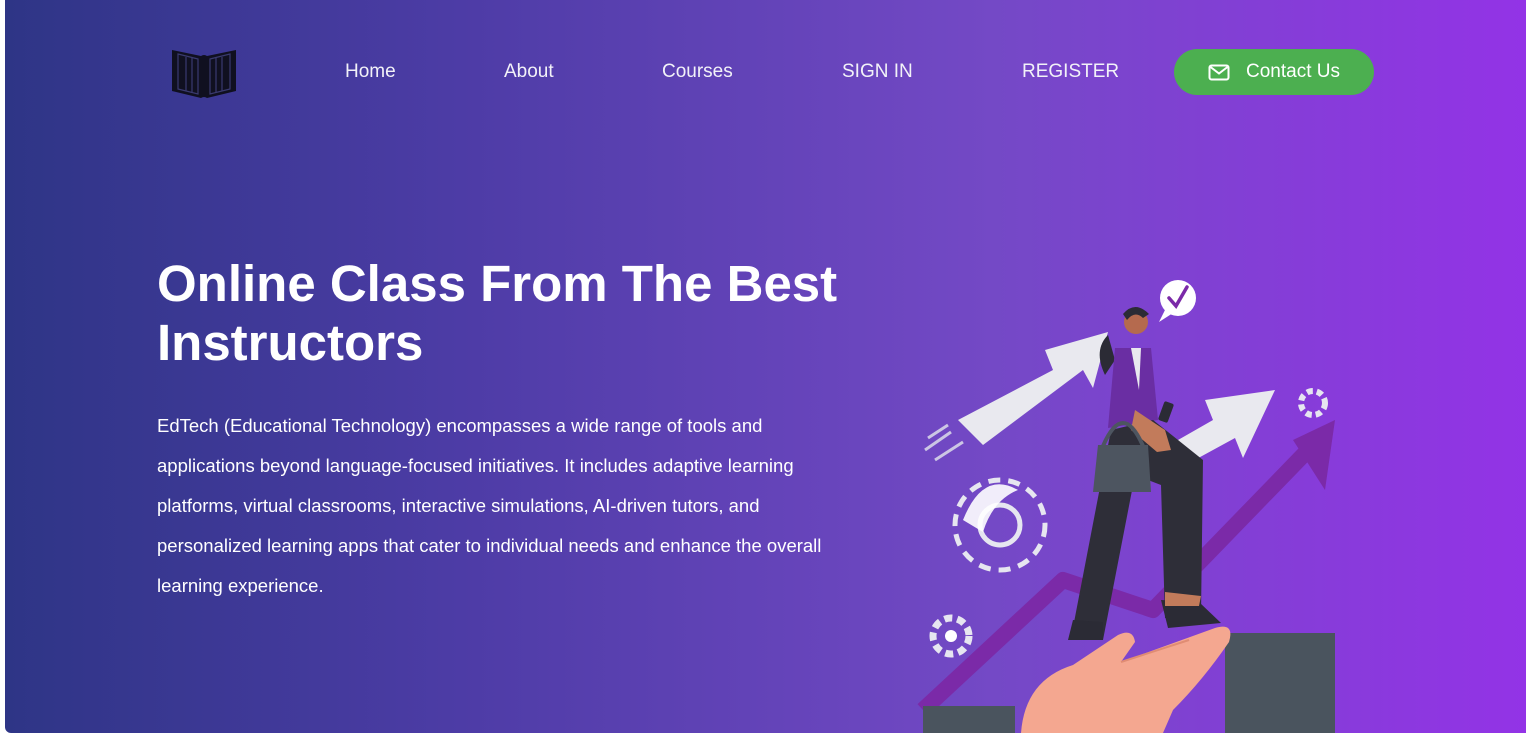 This screenshot has height=733, width=1526. What do you see at coordinates (1226, 426) in the screenshot?
I see `small-arrow` at bounding box center [1226, 426].